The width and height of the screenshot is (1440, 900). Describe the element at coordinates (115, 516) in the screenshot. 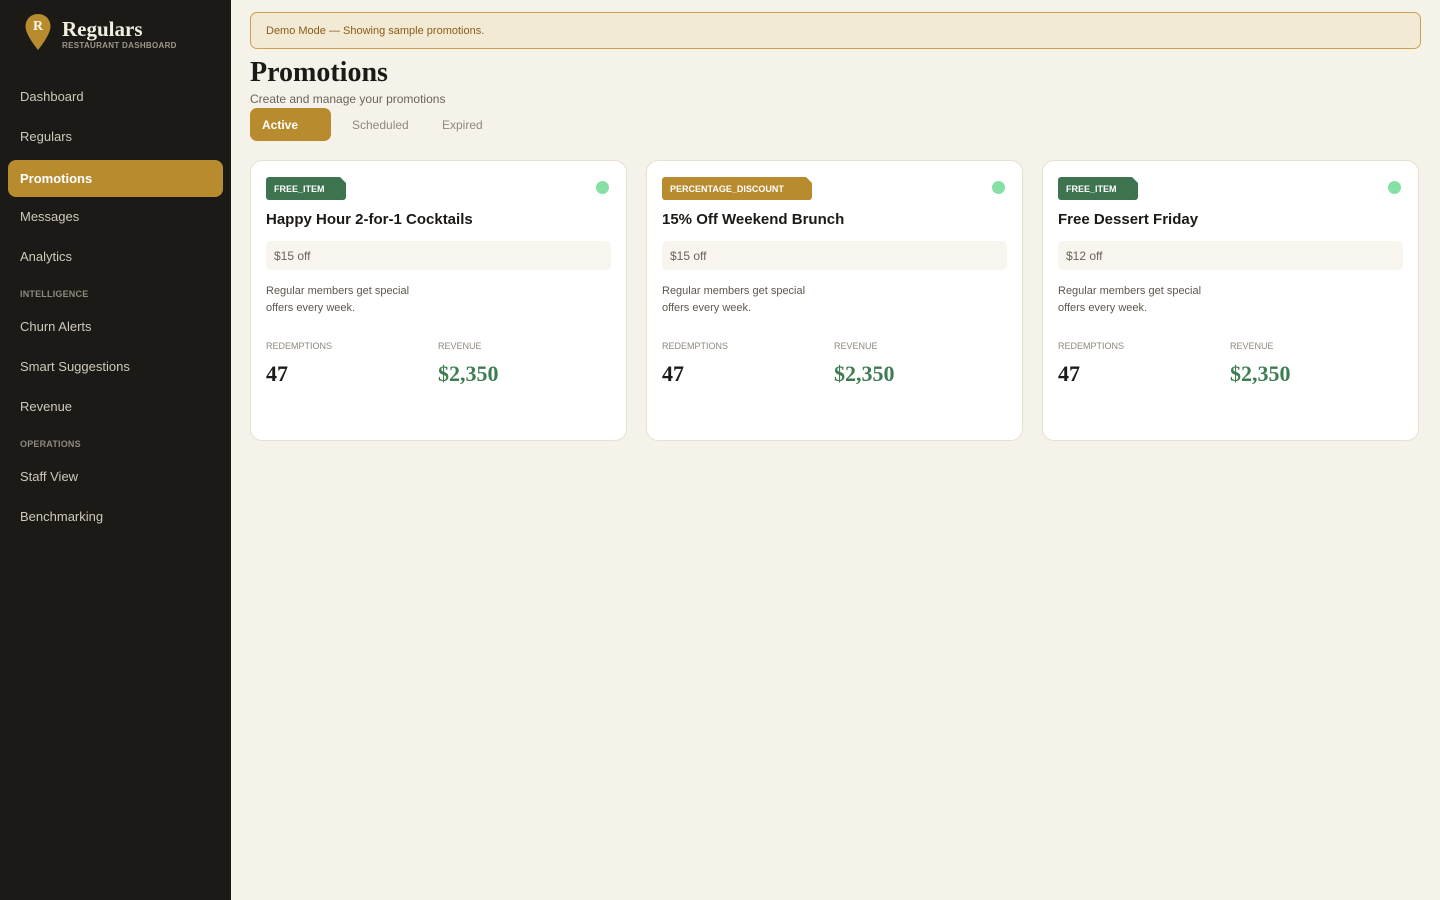

I see `sidebar-item-benchmarking: Benchmarking` at that location.